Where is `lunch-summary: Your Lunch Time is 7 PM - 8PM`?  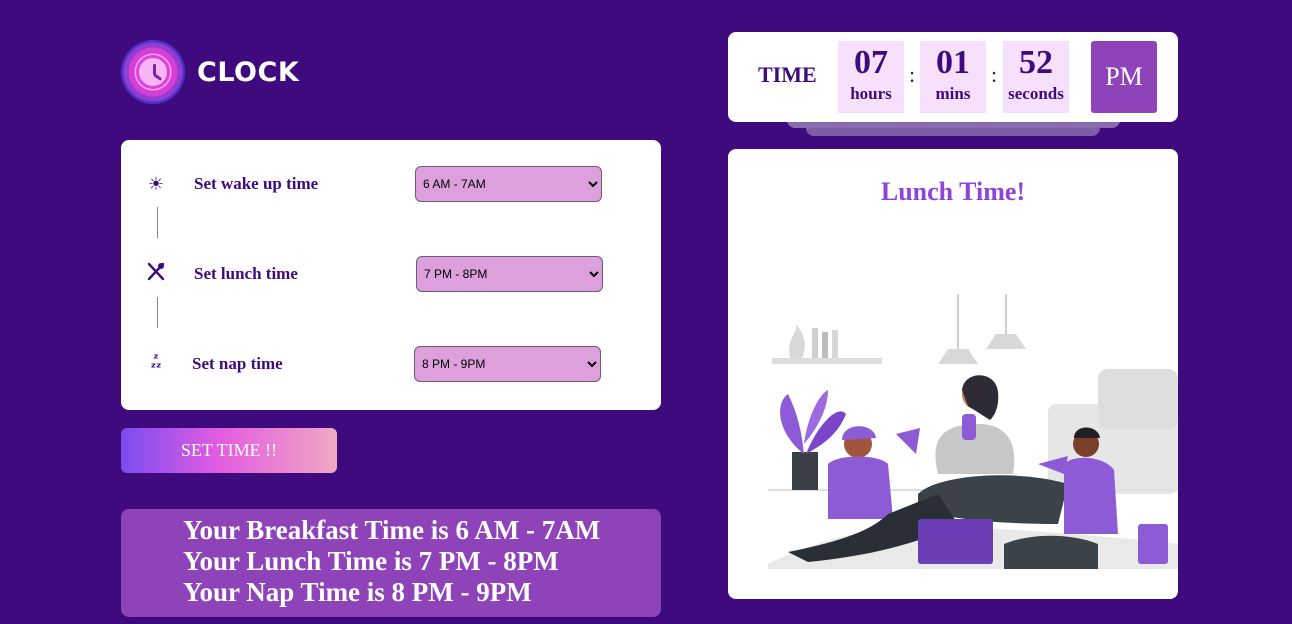
lunch-summary: Your Lunch Time is 7 PM - 8PM is located at coordinates (371, 561).